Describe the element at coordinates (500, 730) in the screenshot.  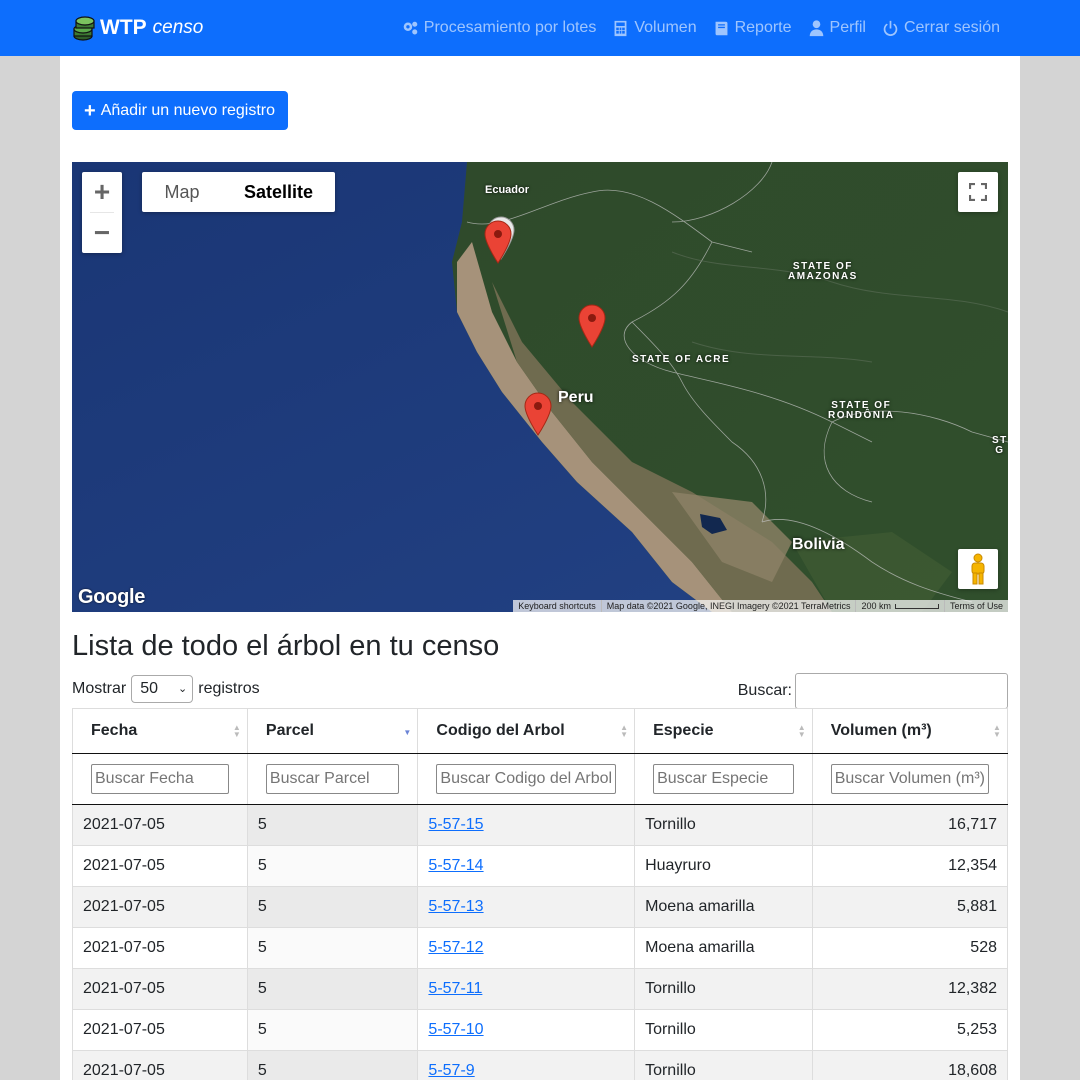
I see `column-label: Codigo del Arbol` at that location.